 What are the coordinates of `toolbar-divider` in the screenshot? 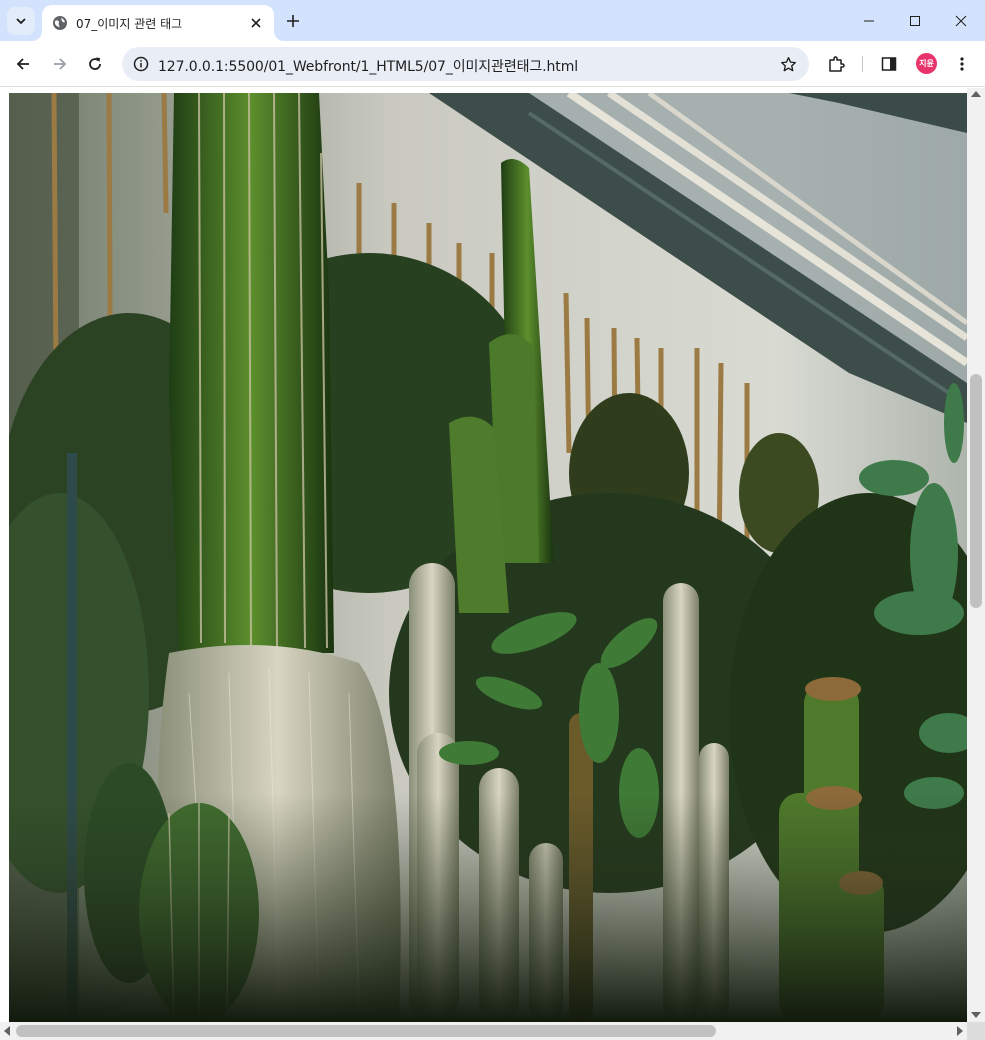 It's located at (862, 64).